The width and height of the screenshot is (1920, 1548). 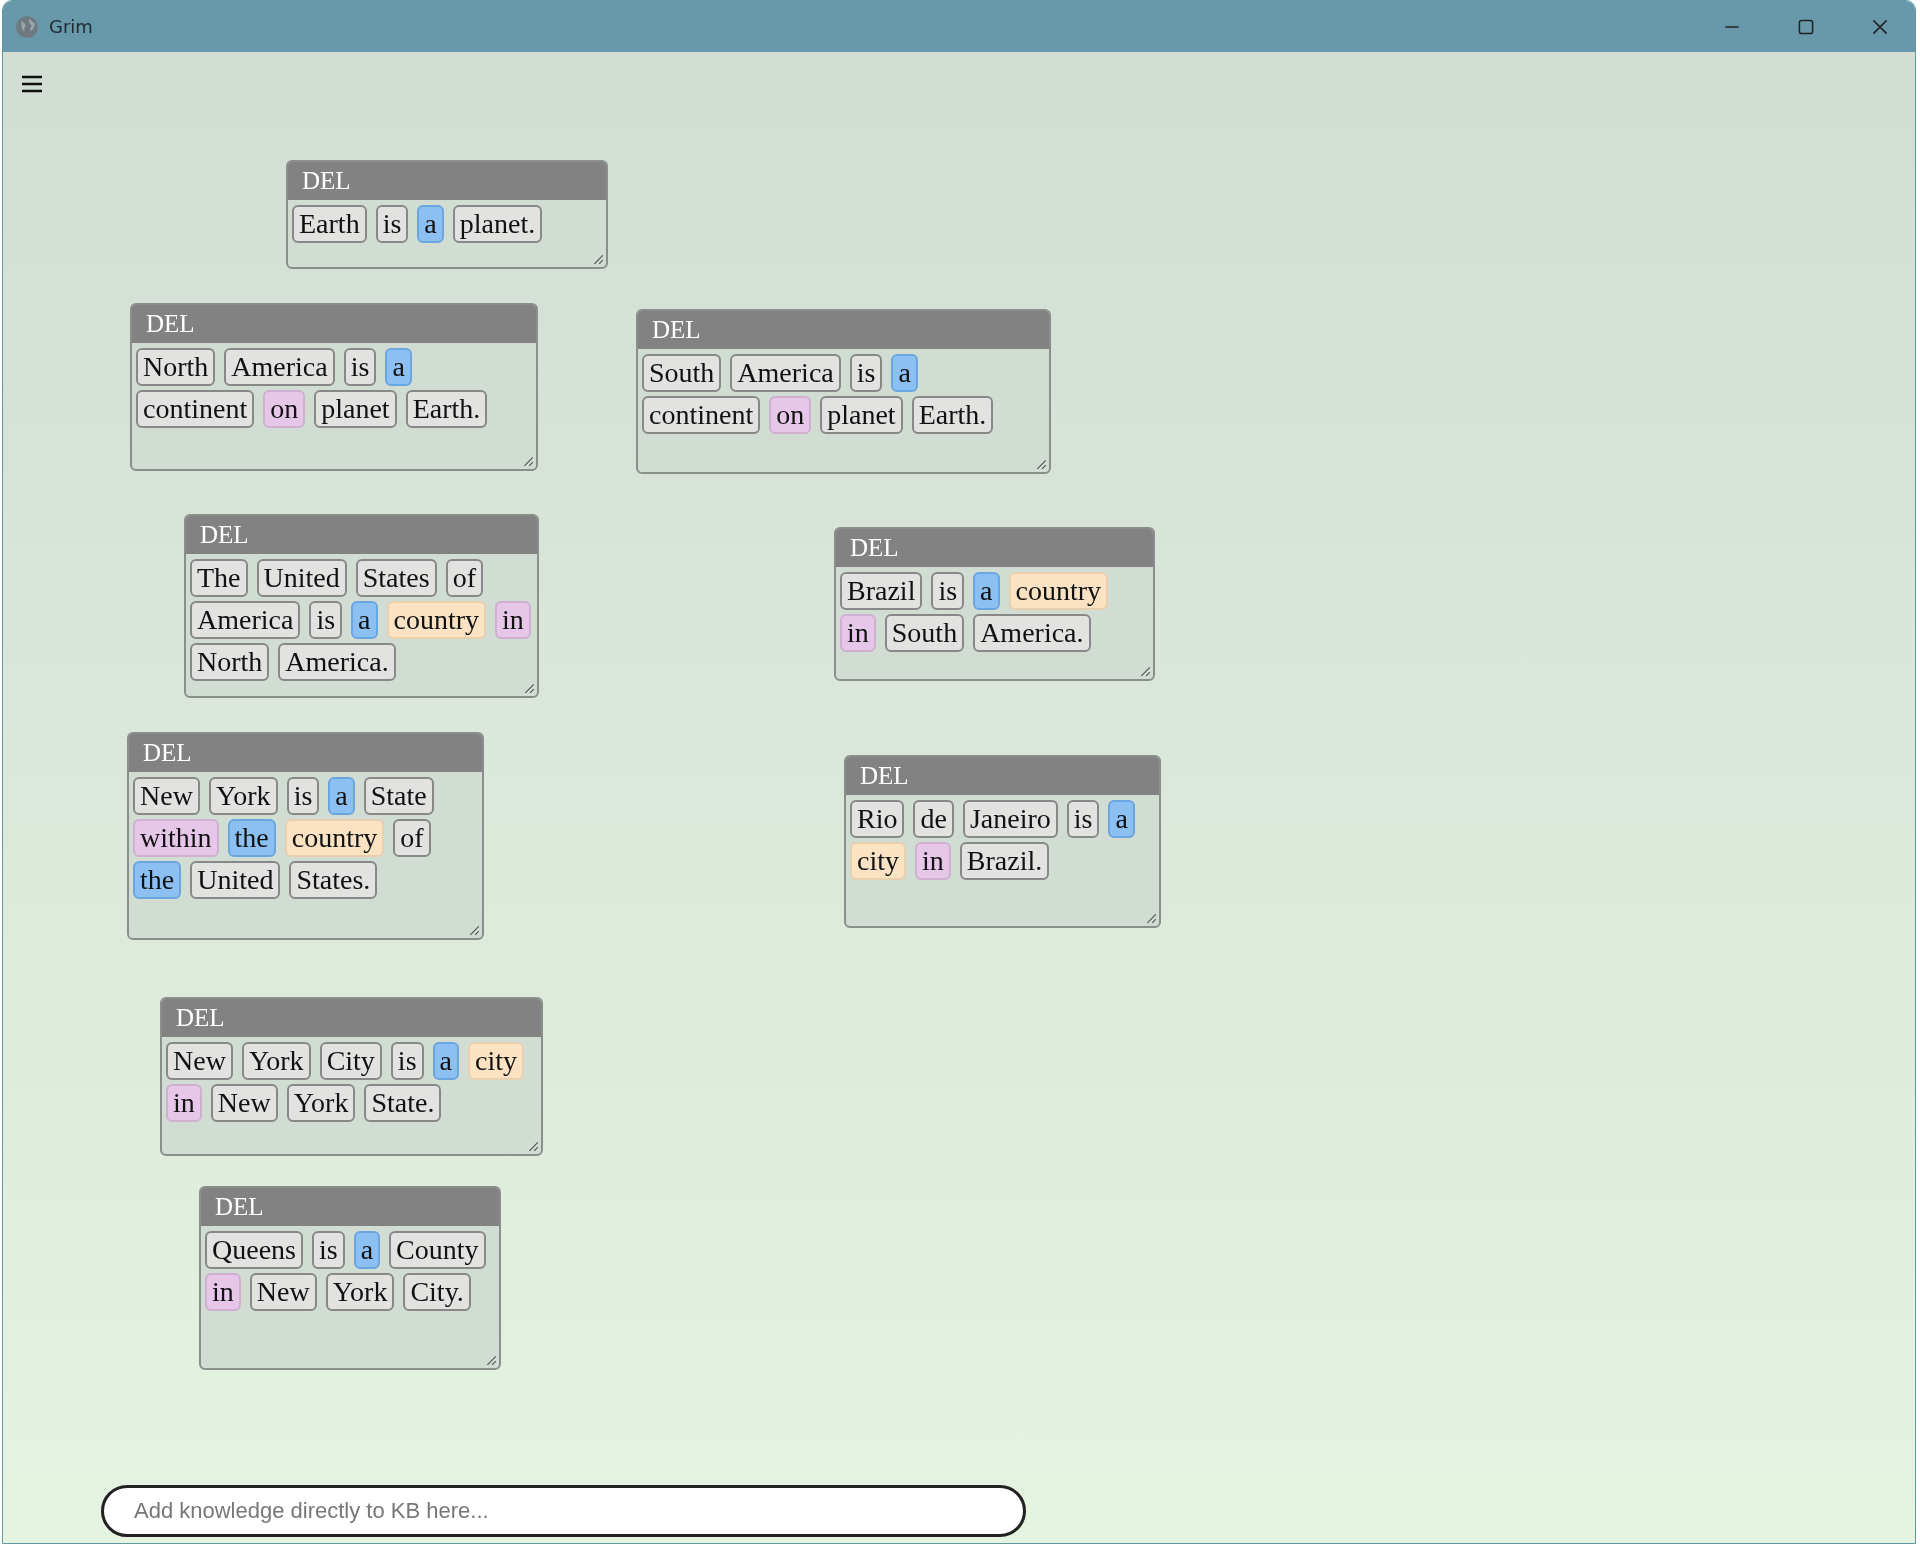 I want to click on word-token: Brazil, so click(x=881, y=591).